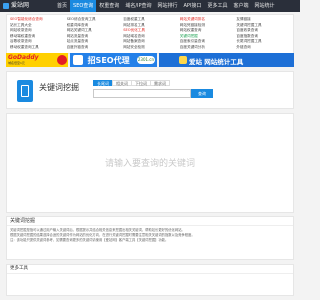 The width and height of the screenshot is (320, 300). I want to click on tool-link: 百度索引量查询, so click(207, 41).